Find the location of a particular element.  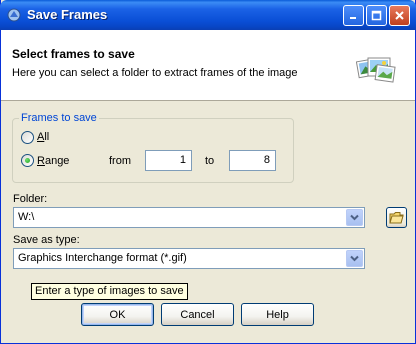

help-button: Help is located at coordinates (277, 314).